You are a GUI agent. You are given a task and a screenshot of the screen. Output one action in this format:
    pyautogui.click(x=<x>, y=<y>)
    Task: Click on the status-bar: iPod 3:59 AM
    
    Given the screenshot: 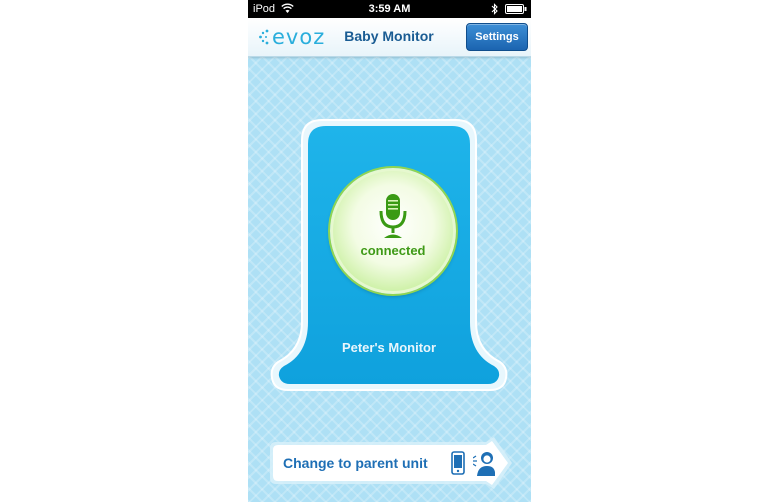 What is the action you would take?
    pyautogui.click(x=389, y=9)
    